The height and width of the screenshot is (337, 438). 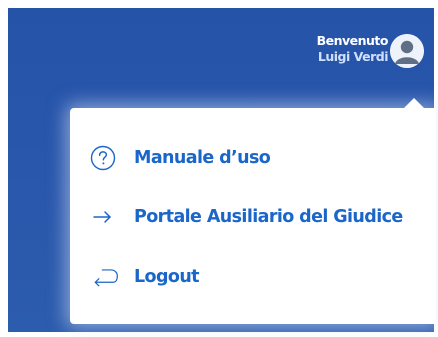 I want to click on user-greeting: Benvenuto Luigi Verdi, so click(x=352, y=49).